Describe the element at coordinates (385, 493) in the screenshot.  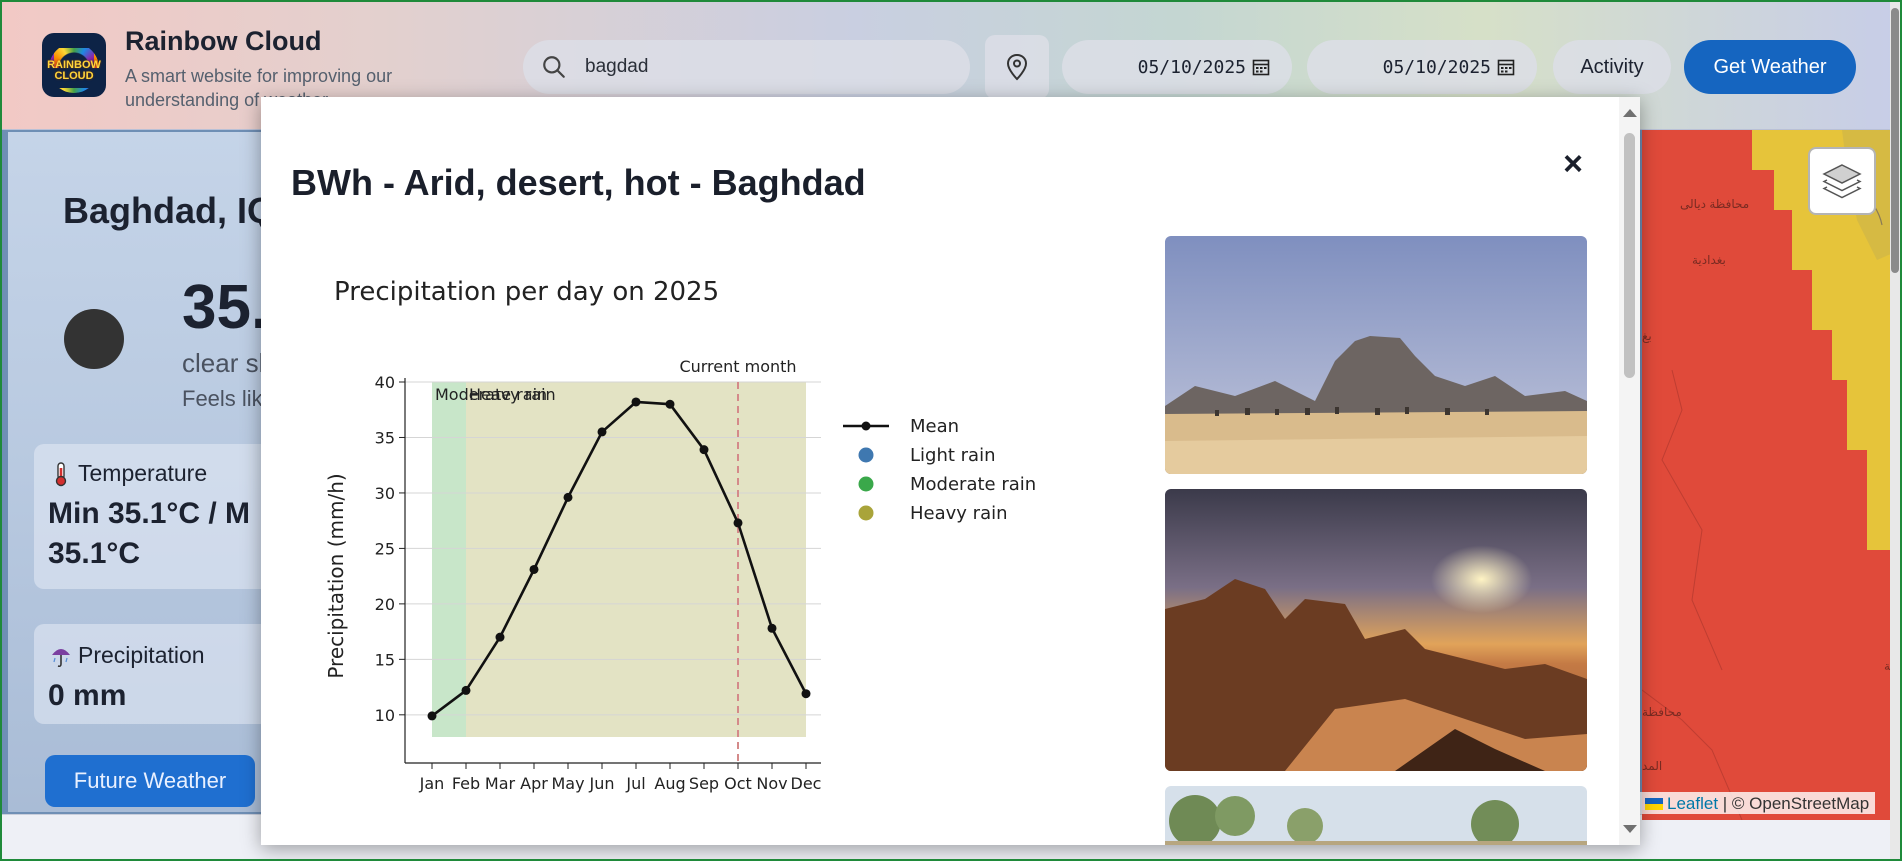
I see `y-tick-label: 30` at that location.